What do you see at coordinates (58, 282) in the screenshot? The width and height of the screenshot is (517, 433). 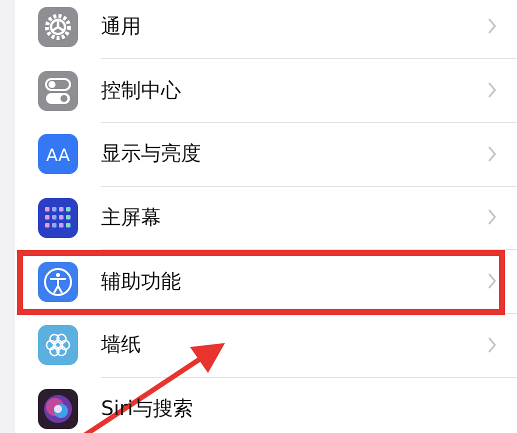 I see `accessibility-icon` at bounding box center [58, 282].